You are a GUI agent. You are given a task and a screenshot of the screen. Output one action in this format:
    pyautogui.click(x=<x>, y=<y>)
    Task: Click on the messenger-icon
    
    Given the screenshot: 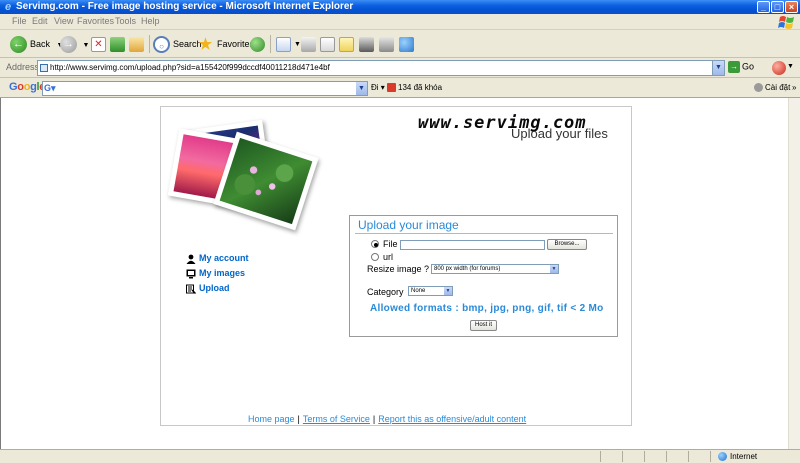 What is the action you would take?
    pyautogui.click(x=366, y=44)
    